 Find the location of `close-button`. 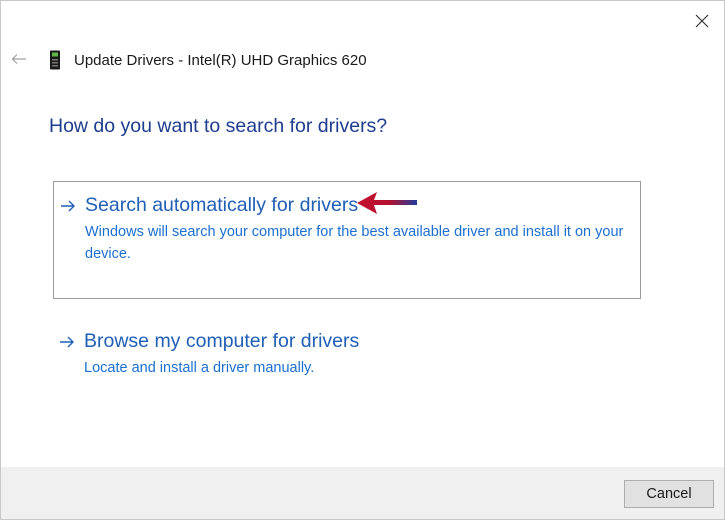

close-button is located at coordinates (702, 21).